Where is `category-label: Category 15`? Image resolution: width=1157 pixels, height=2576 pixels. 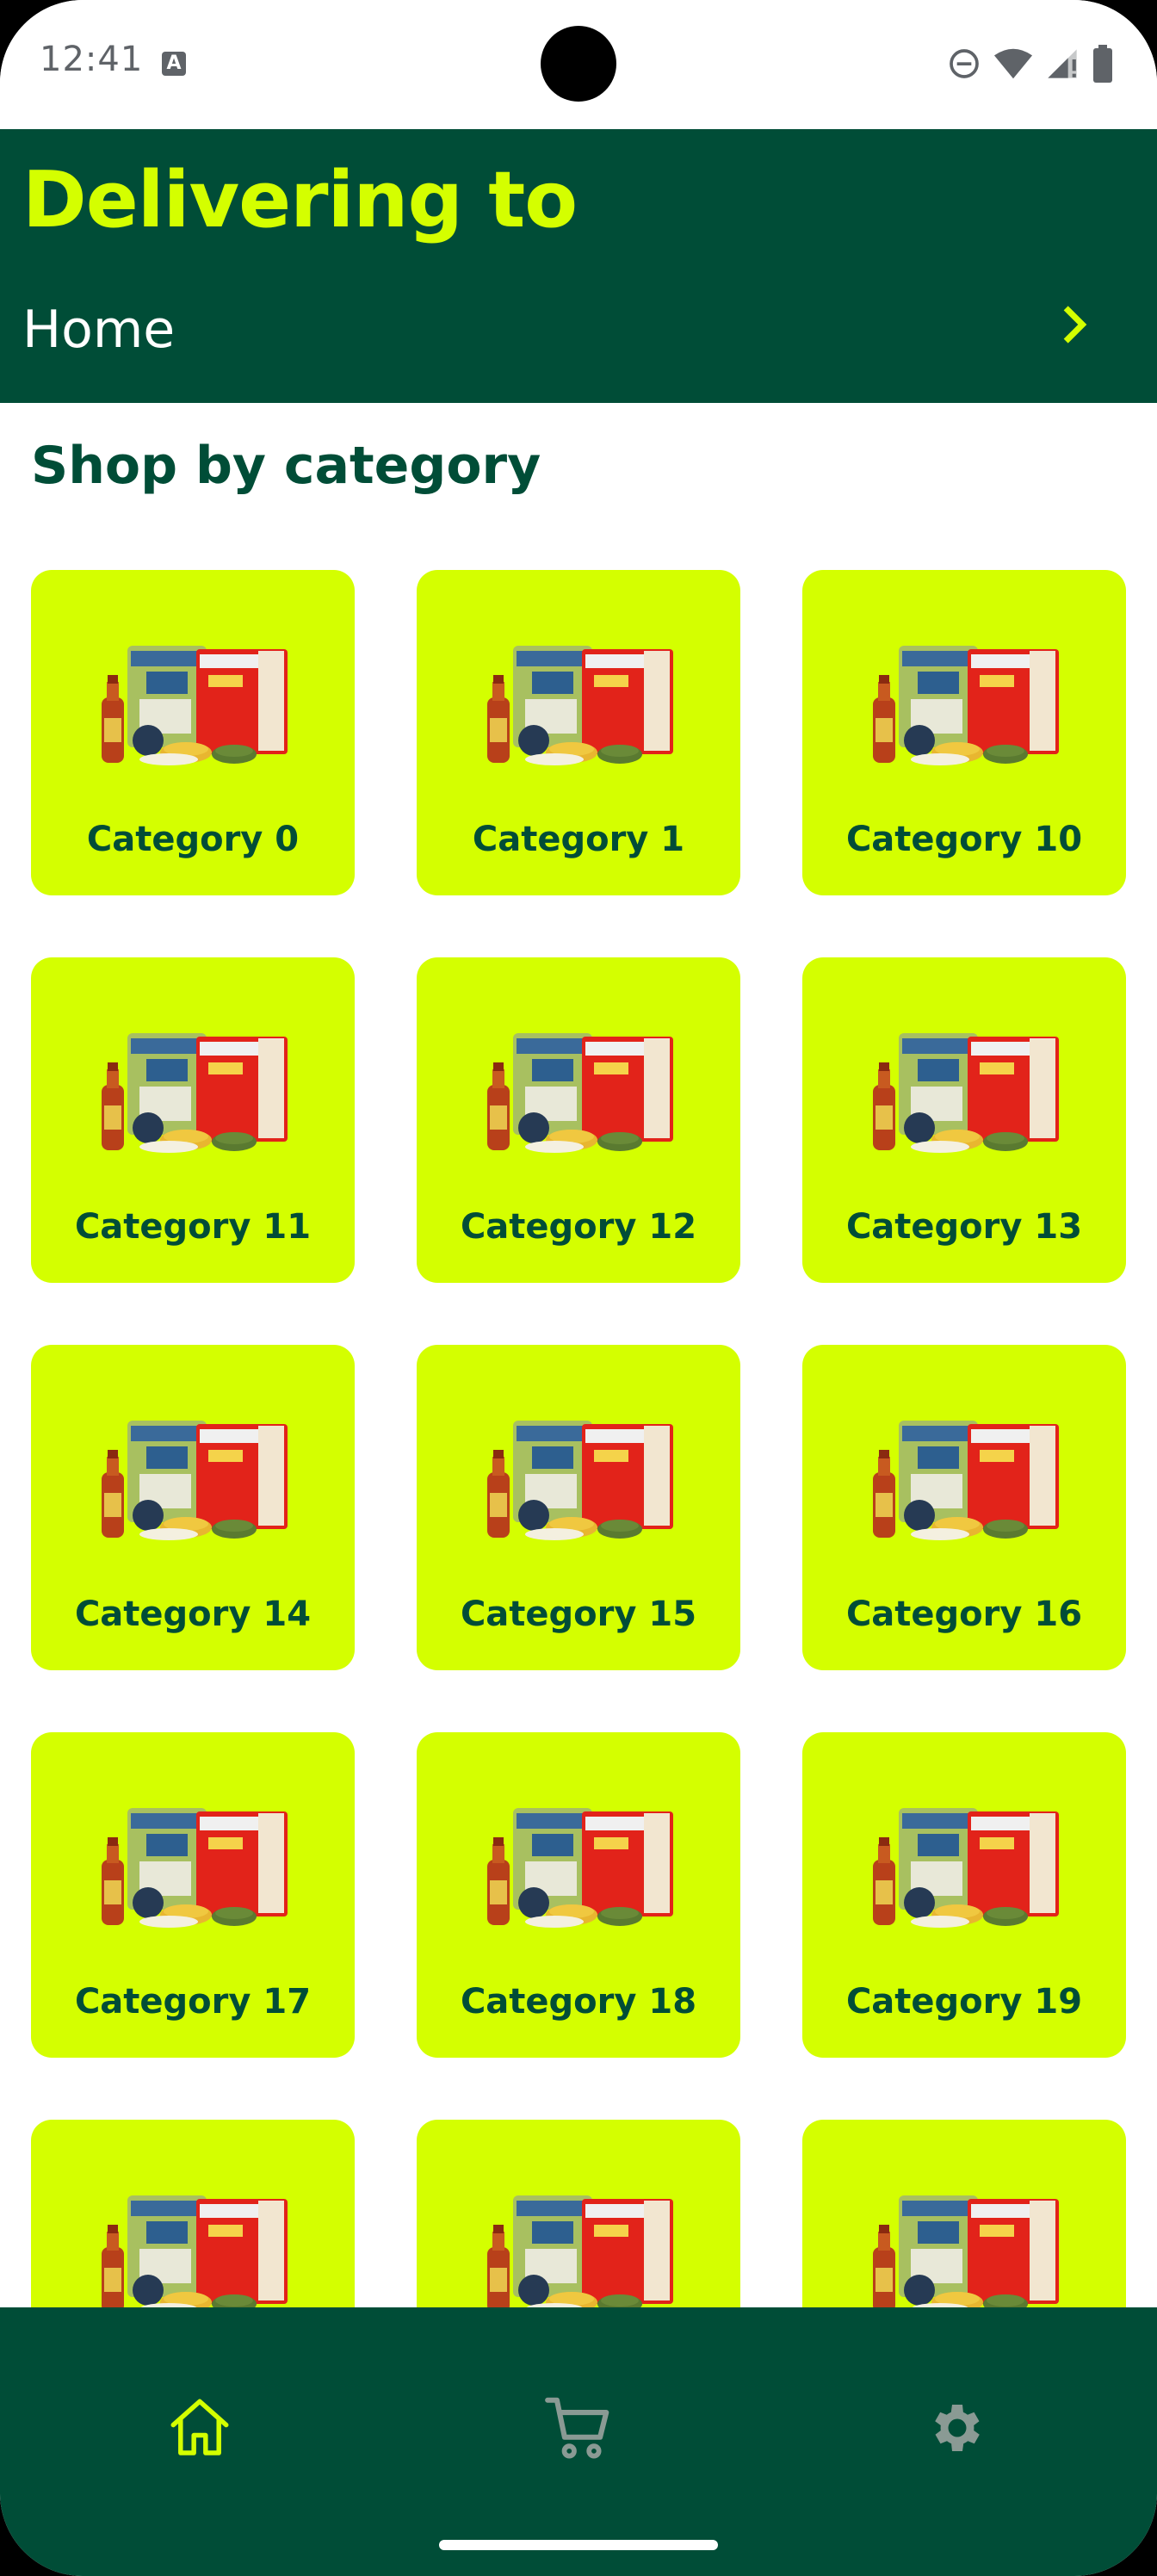 category-label: Category 15 is located at coordinates (579, 1615).